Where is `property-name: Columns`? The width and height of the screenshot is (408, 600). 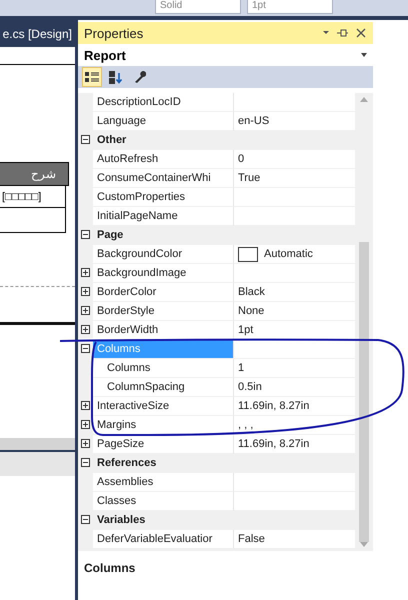
property-name: Columns is located at coordinates (163, 368).